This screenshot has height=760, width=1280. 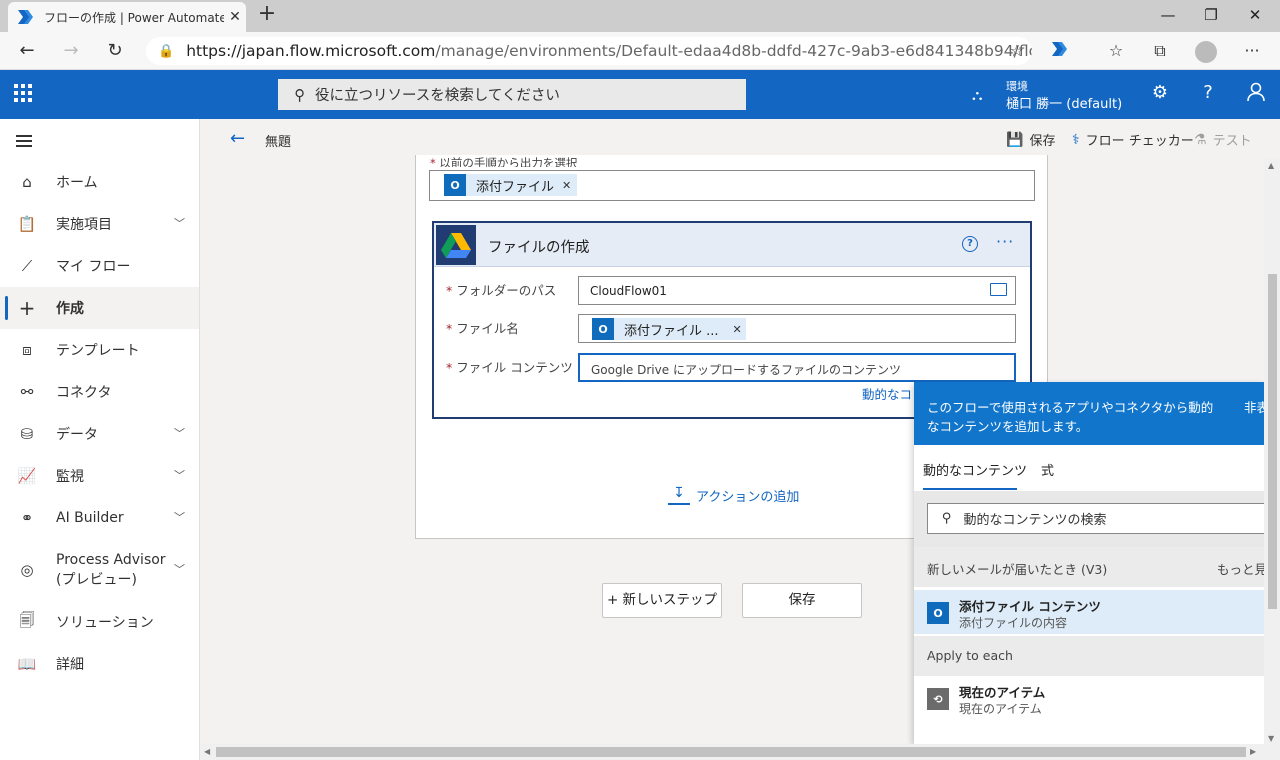 I want to click on tab-title: フローの作成 | Power Automate, so click(x=134, y=17).